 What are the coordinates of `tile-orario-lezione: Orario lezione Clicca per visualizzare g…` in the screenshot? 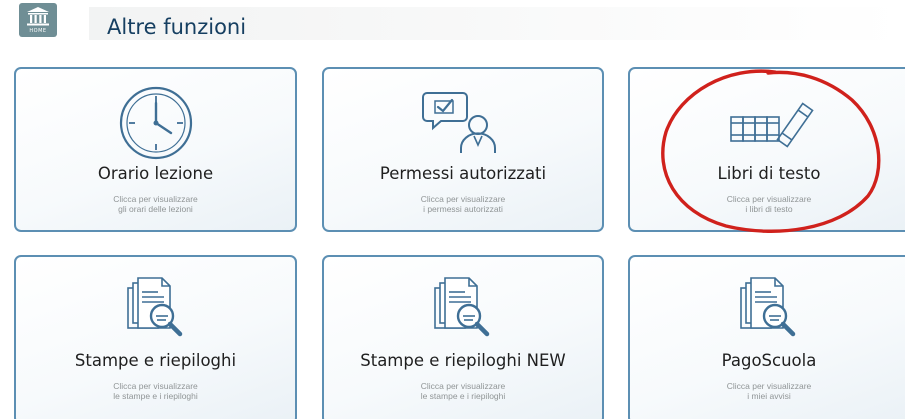 It's located at (155, 149).